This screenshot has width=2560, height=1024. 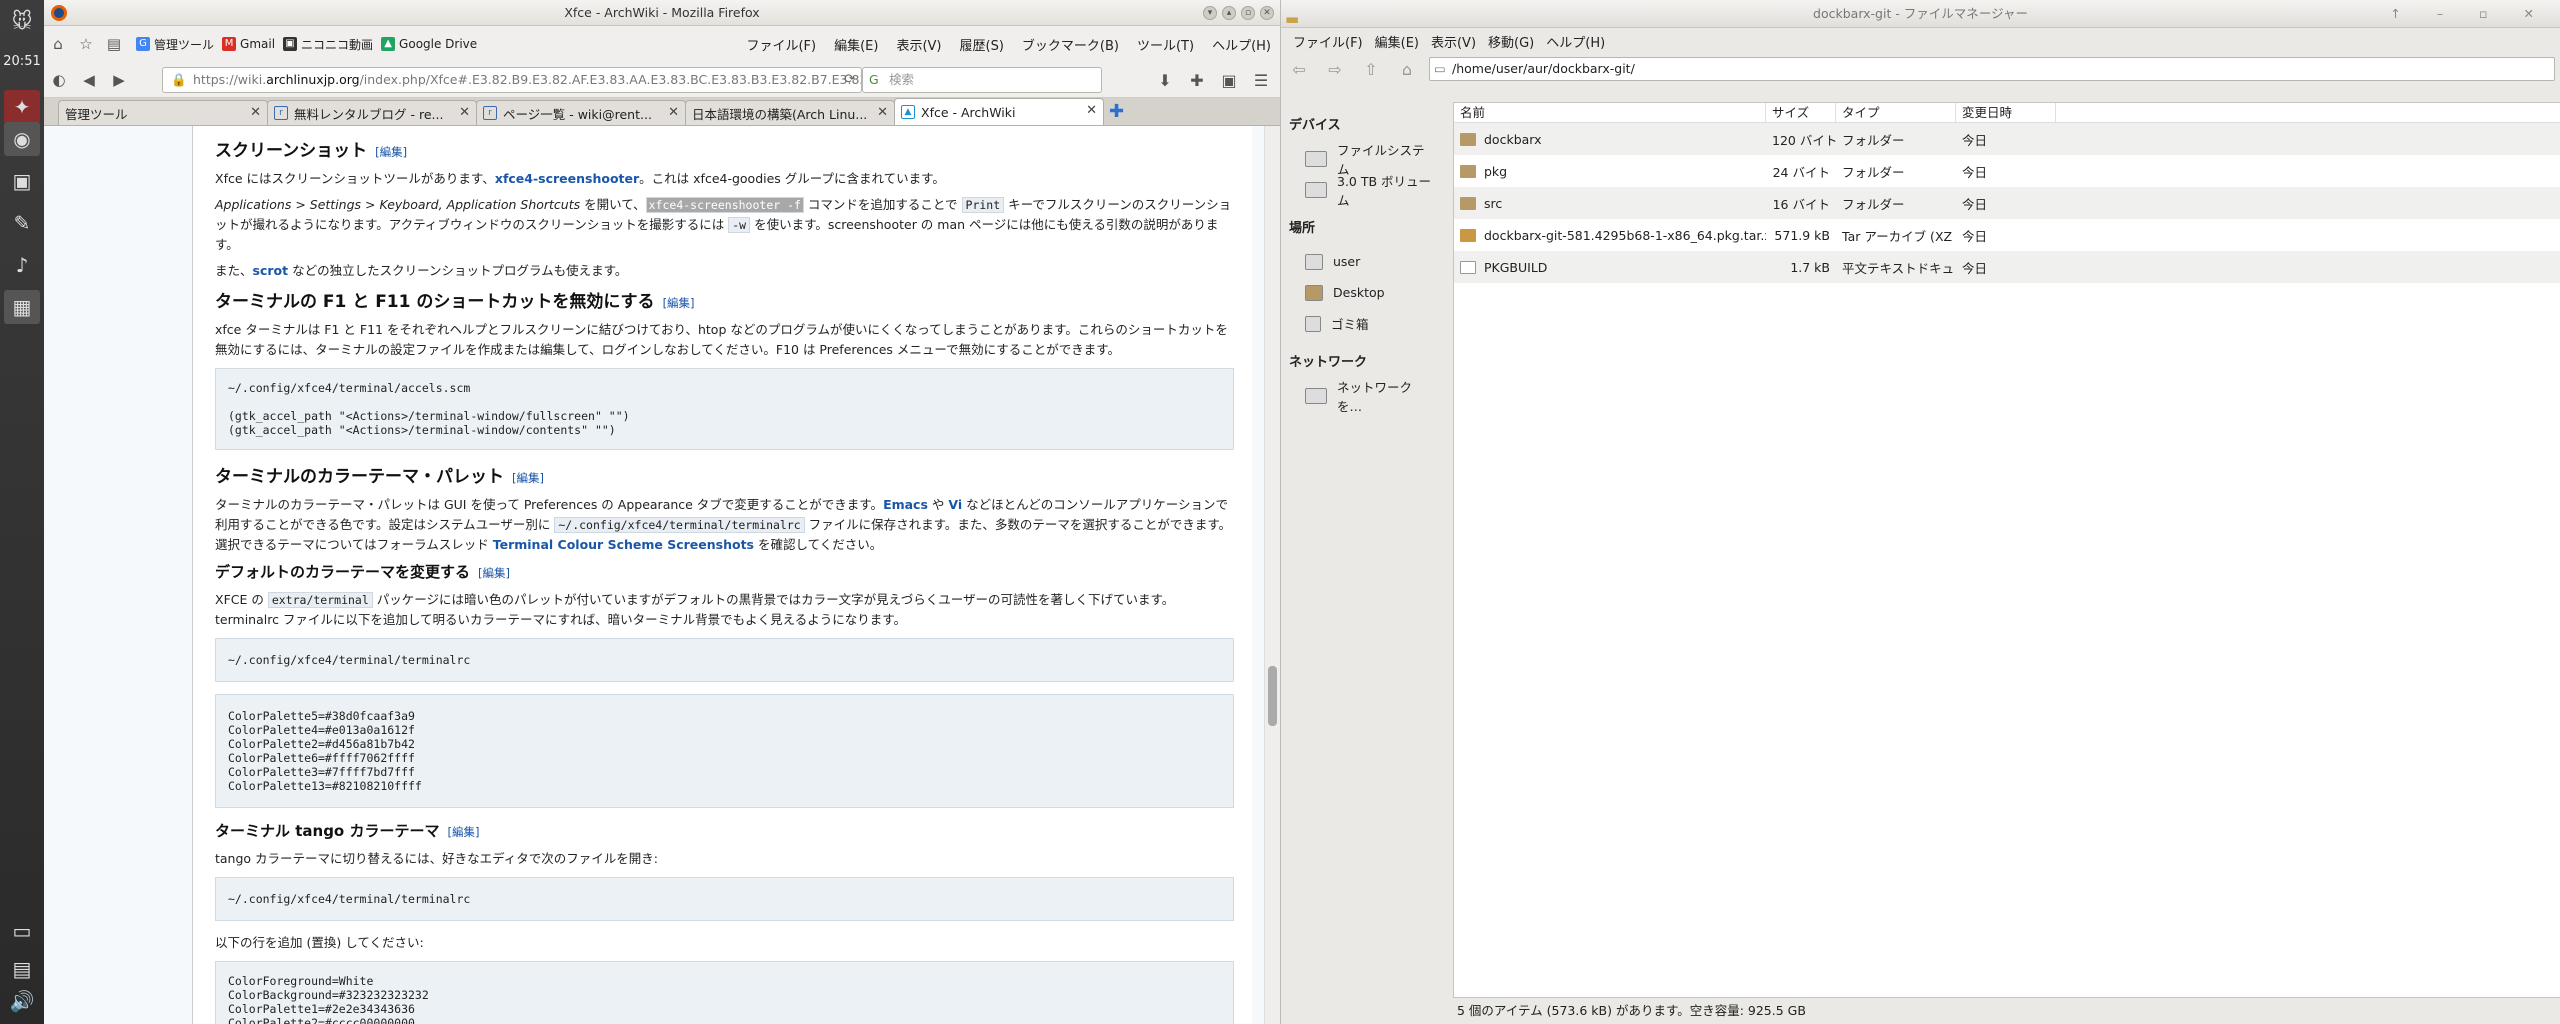 What do you see at coordinates (999, 111) in the screenshot?
I see `tab-active: ▲ Xfce - ArchWiki ✕` at bounding box center [999, 111].